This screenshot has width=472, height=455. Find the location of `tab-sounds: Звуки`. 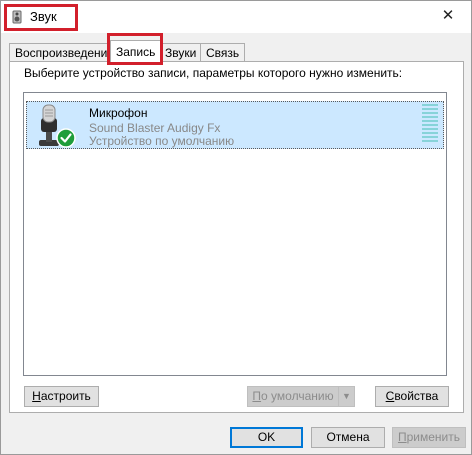

tab-sounds: Звуки is located at coordinates (181, 52).